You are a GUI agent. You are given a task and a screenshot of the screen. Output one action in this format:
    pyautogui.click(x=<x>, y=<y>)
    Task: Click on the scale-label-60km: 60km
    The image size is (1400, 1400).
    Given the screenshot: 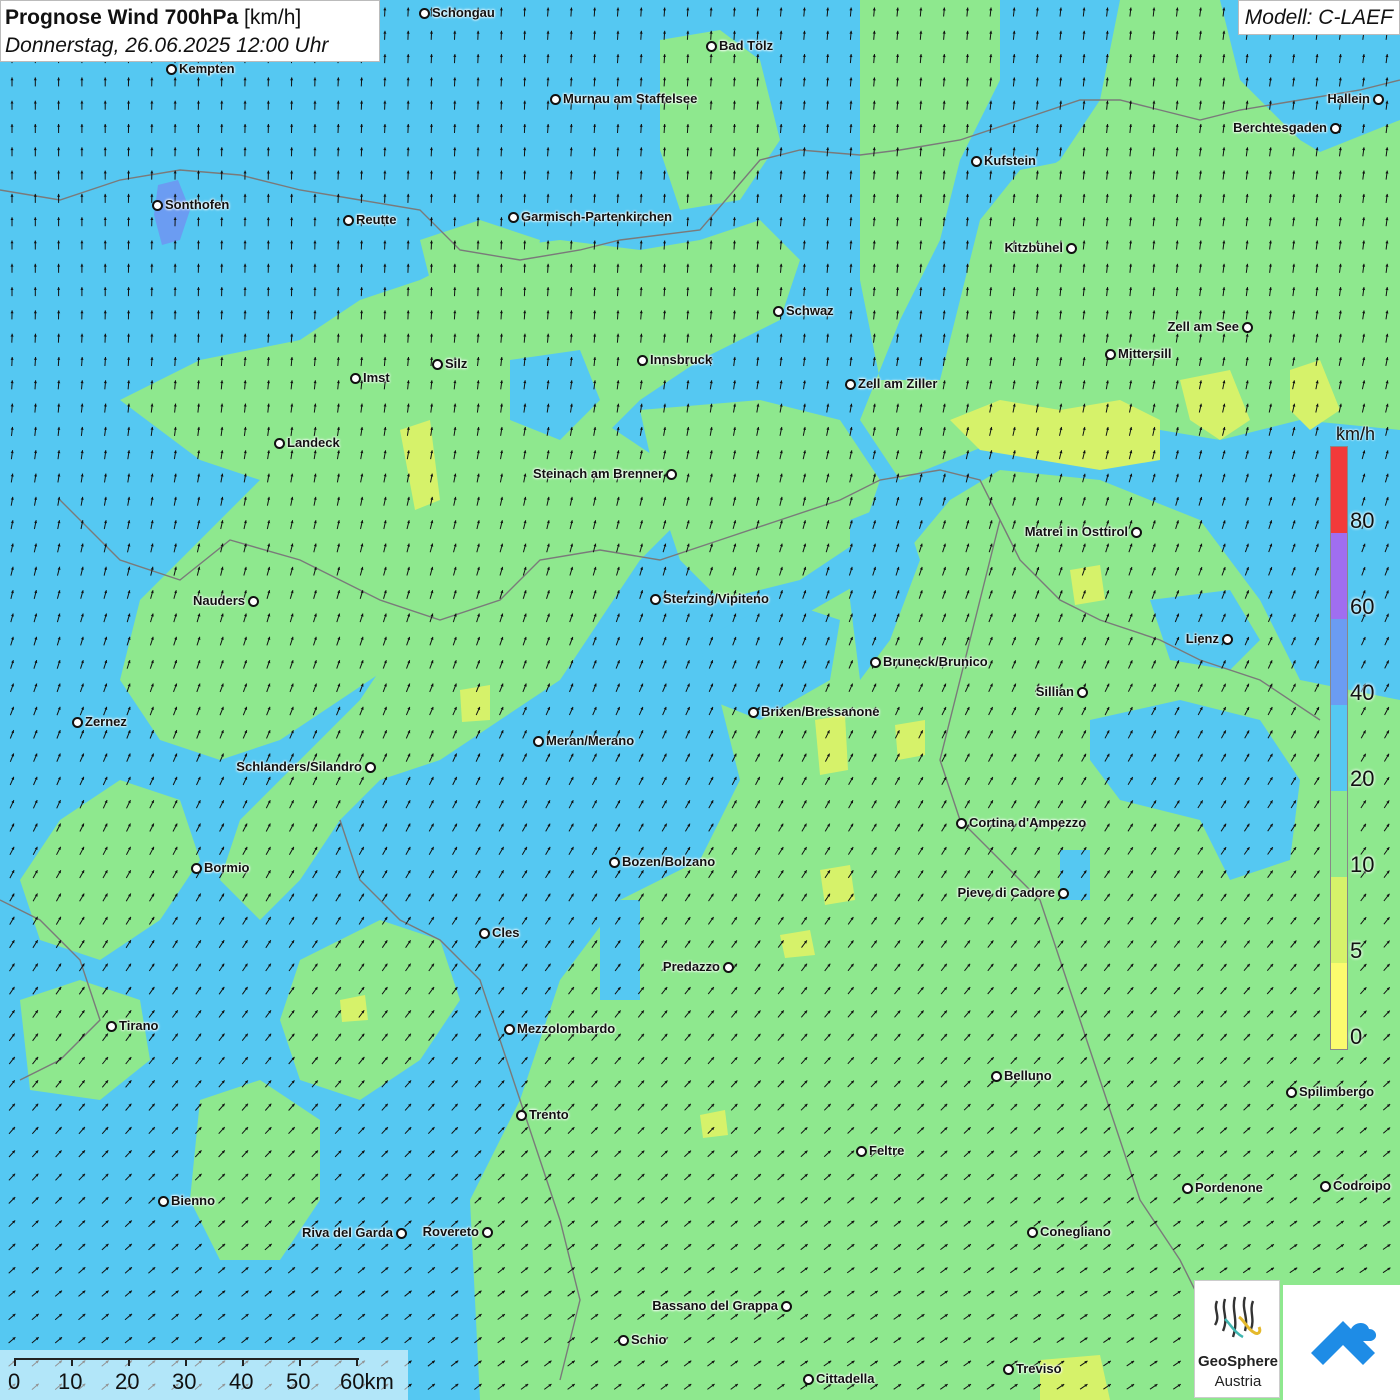 What is the action you would take?
    pyautogui.click(x=367, y=1381)
    